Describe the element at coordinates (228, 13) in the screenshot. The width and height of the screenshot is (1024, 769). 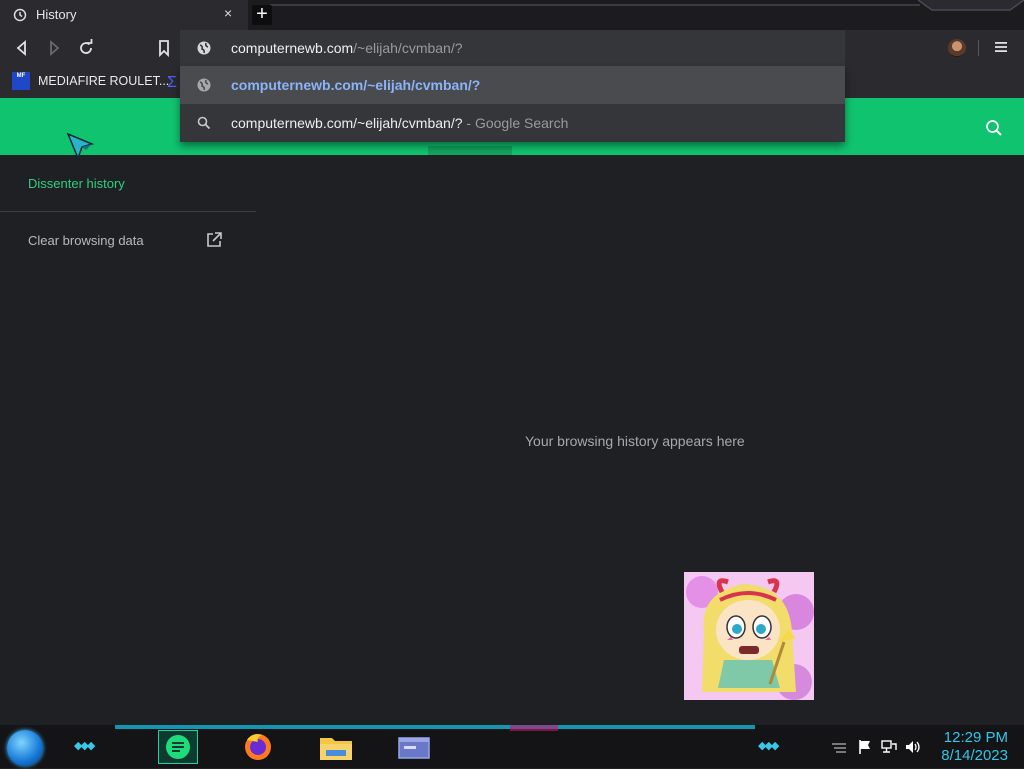
I see `tab-close-button: ×` at that location.